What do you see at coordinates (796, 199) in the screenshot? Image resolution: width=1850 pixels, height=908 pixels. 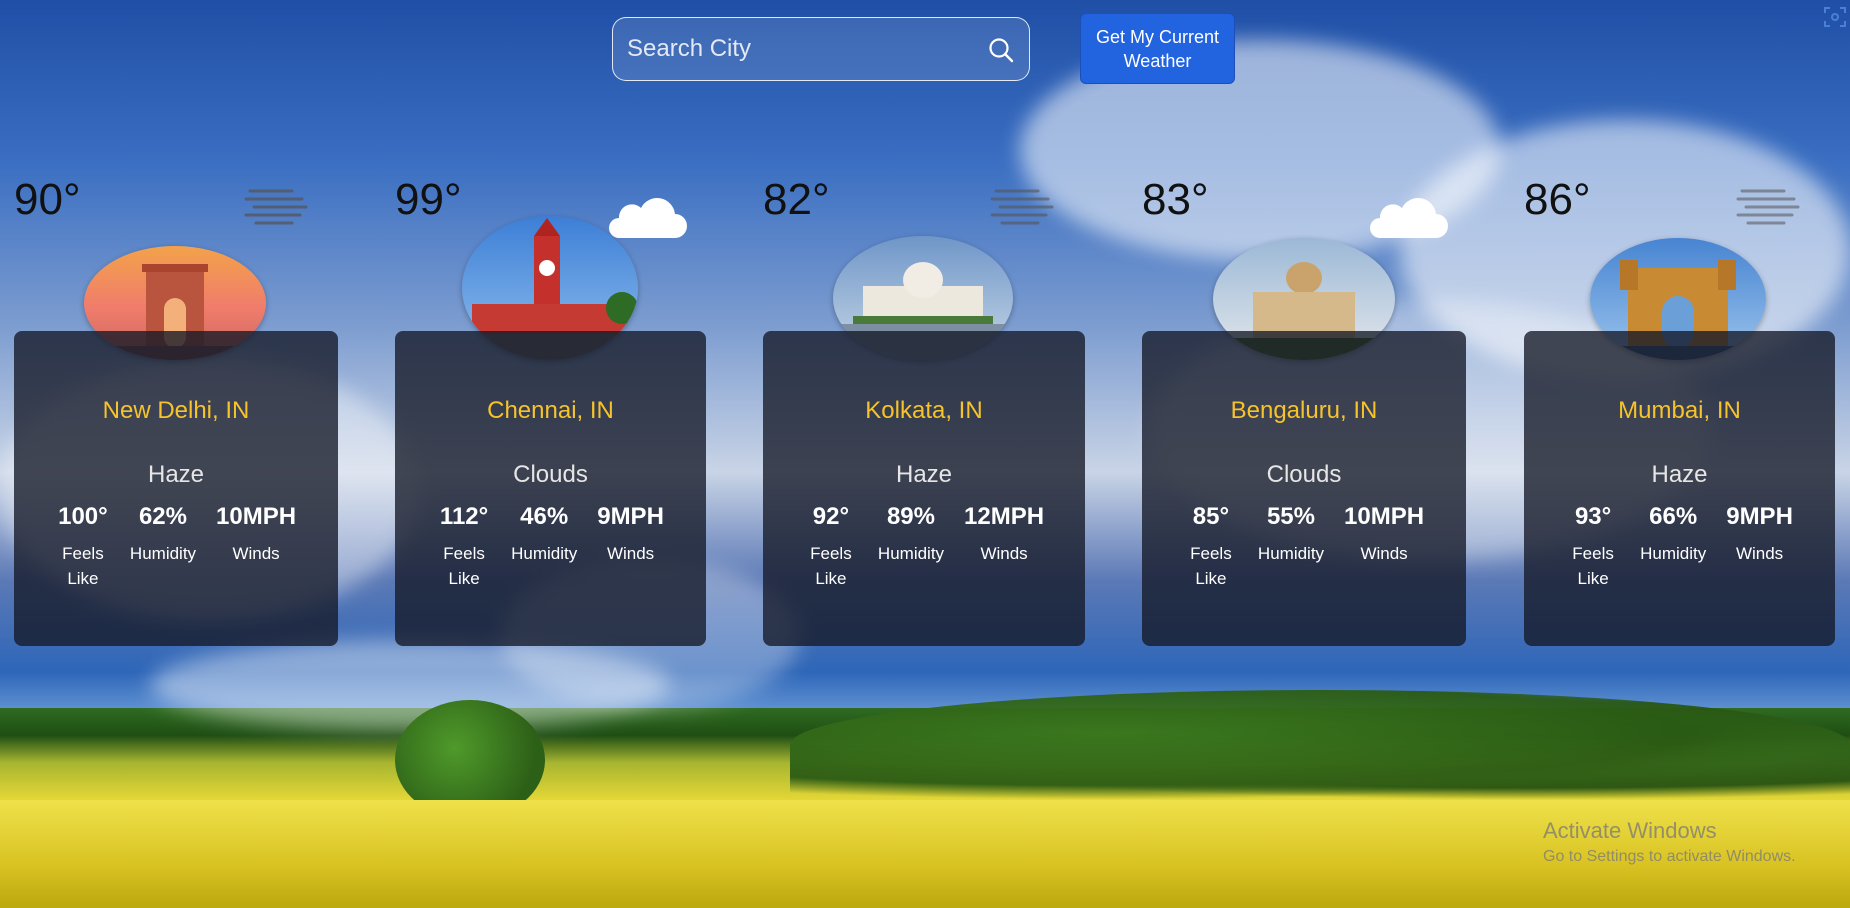 I see `current-temp: 82°` at bounding box center [796, 199].